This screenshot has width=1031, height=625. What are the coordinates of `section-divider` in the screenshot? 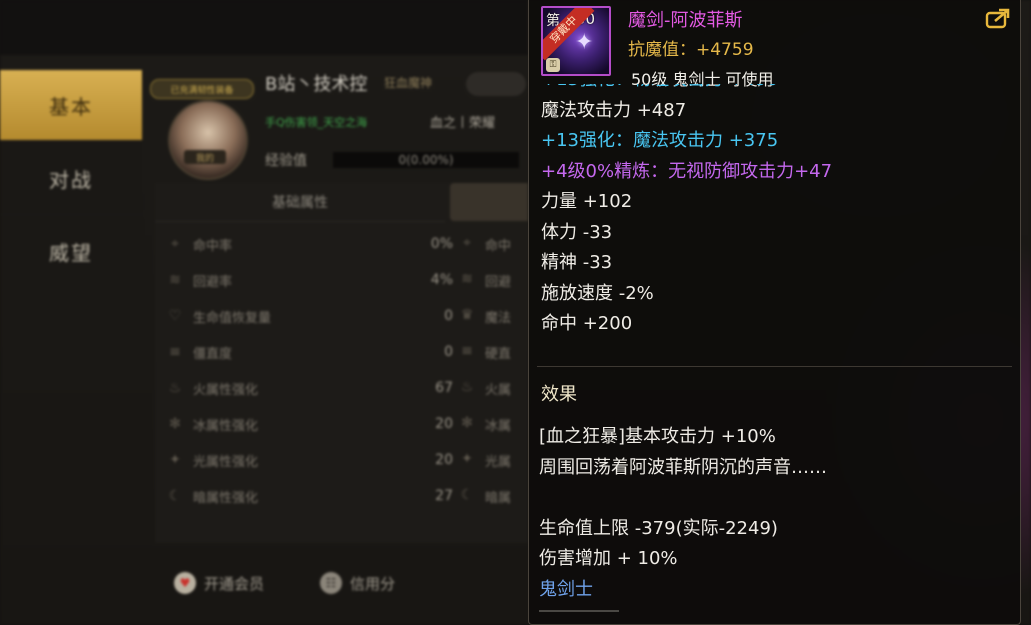 It's located at (774, 366).